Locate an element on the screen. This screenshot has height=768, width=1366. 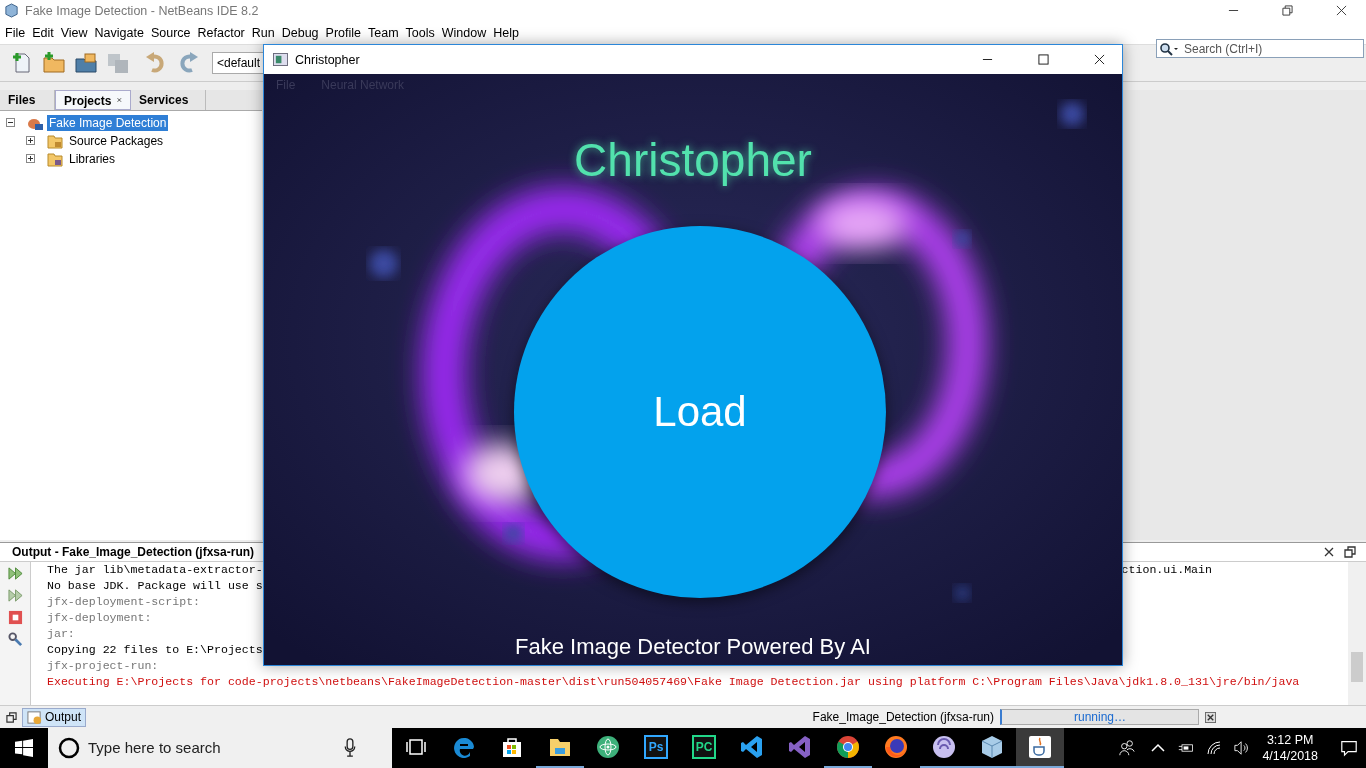
output-line: The jar lib\metadata-extractor- is located at coordinates (155, 570).